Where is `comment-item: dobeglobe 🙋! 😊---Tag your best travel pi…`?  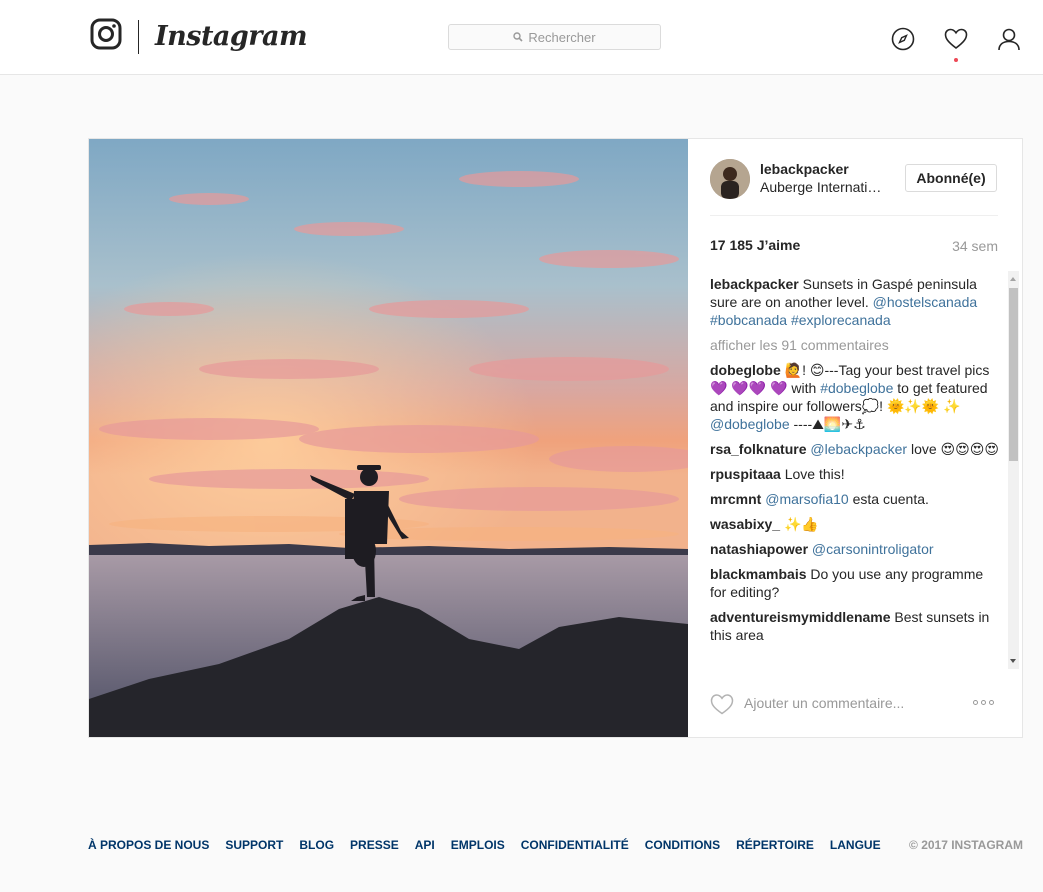 comment-item: dobeglobe 🙋! 😊---Tag your best travel pi… is located at coordinates (855, 397).